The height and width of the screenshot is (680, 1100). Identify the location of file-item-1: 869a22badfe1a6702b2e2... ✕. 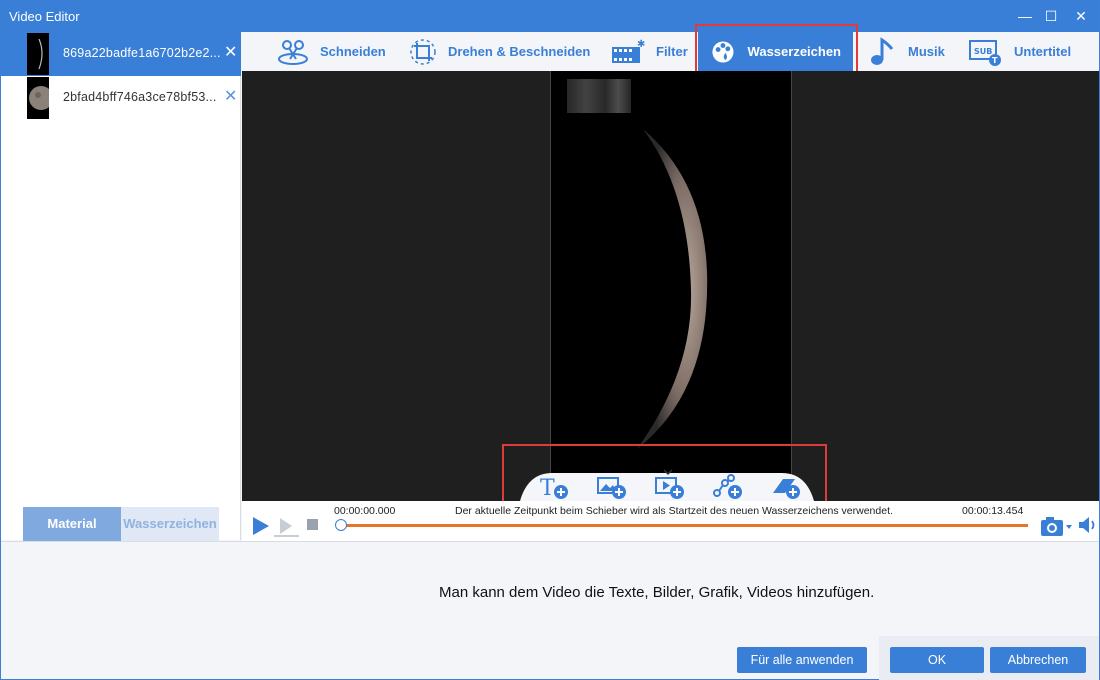
(121, 54).